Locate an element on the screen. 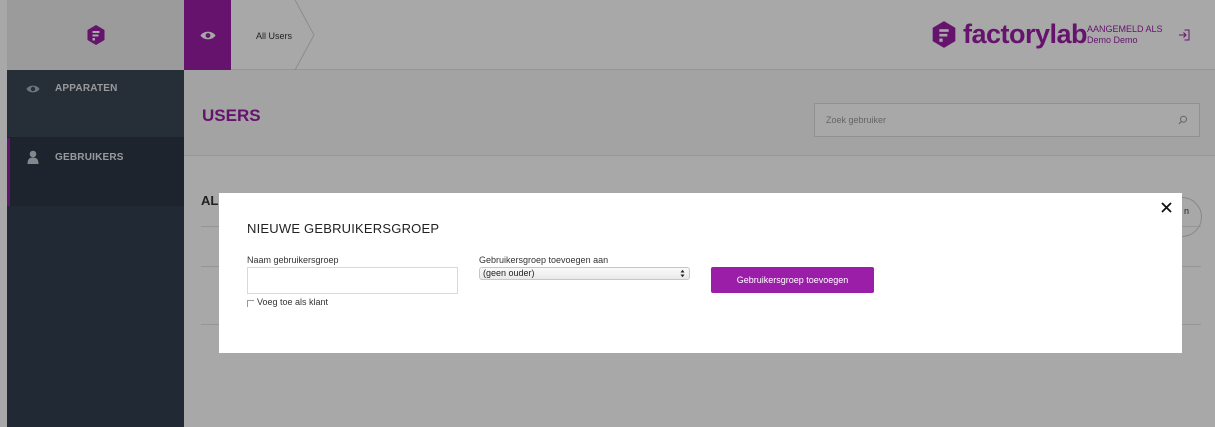 The height and width of the screenshot is (427, 1215). parent-group-selected-value: (geen ouder) is located at coordinates (509, 273).